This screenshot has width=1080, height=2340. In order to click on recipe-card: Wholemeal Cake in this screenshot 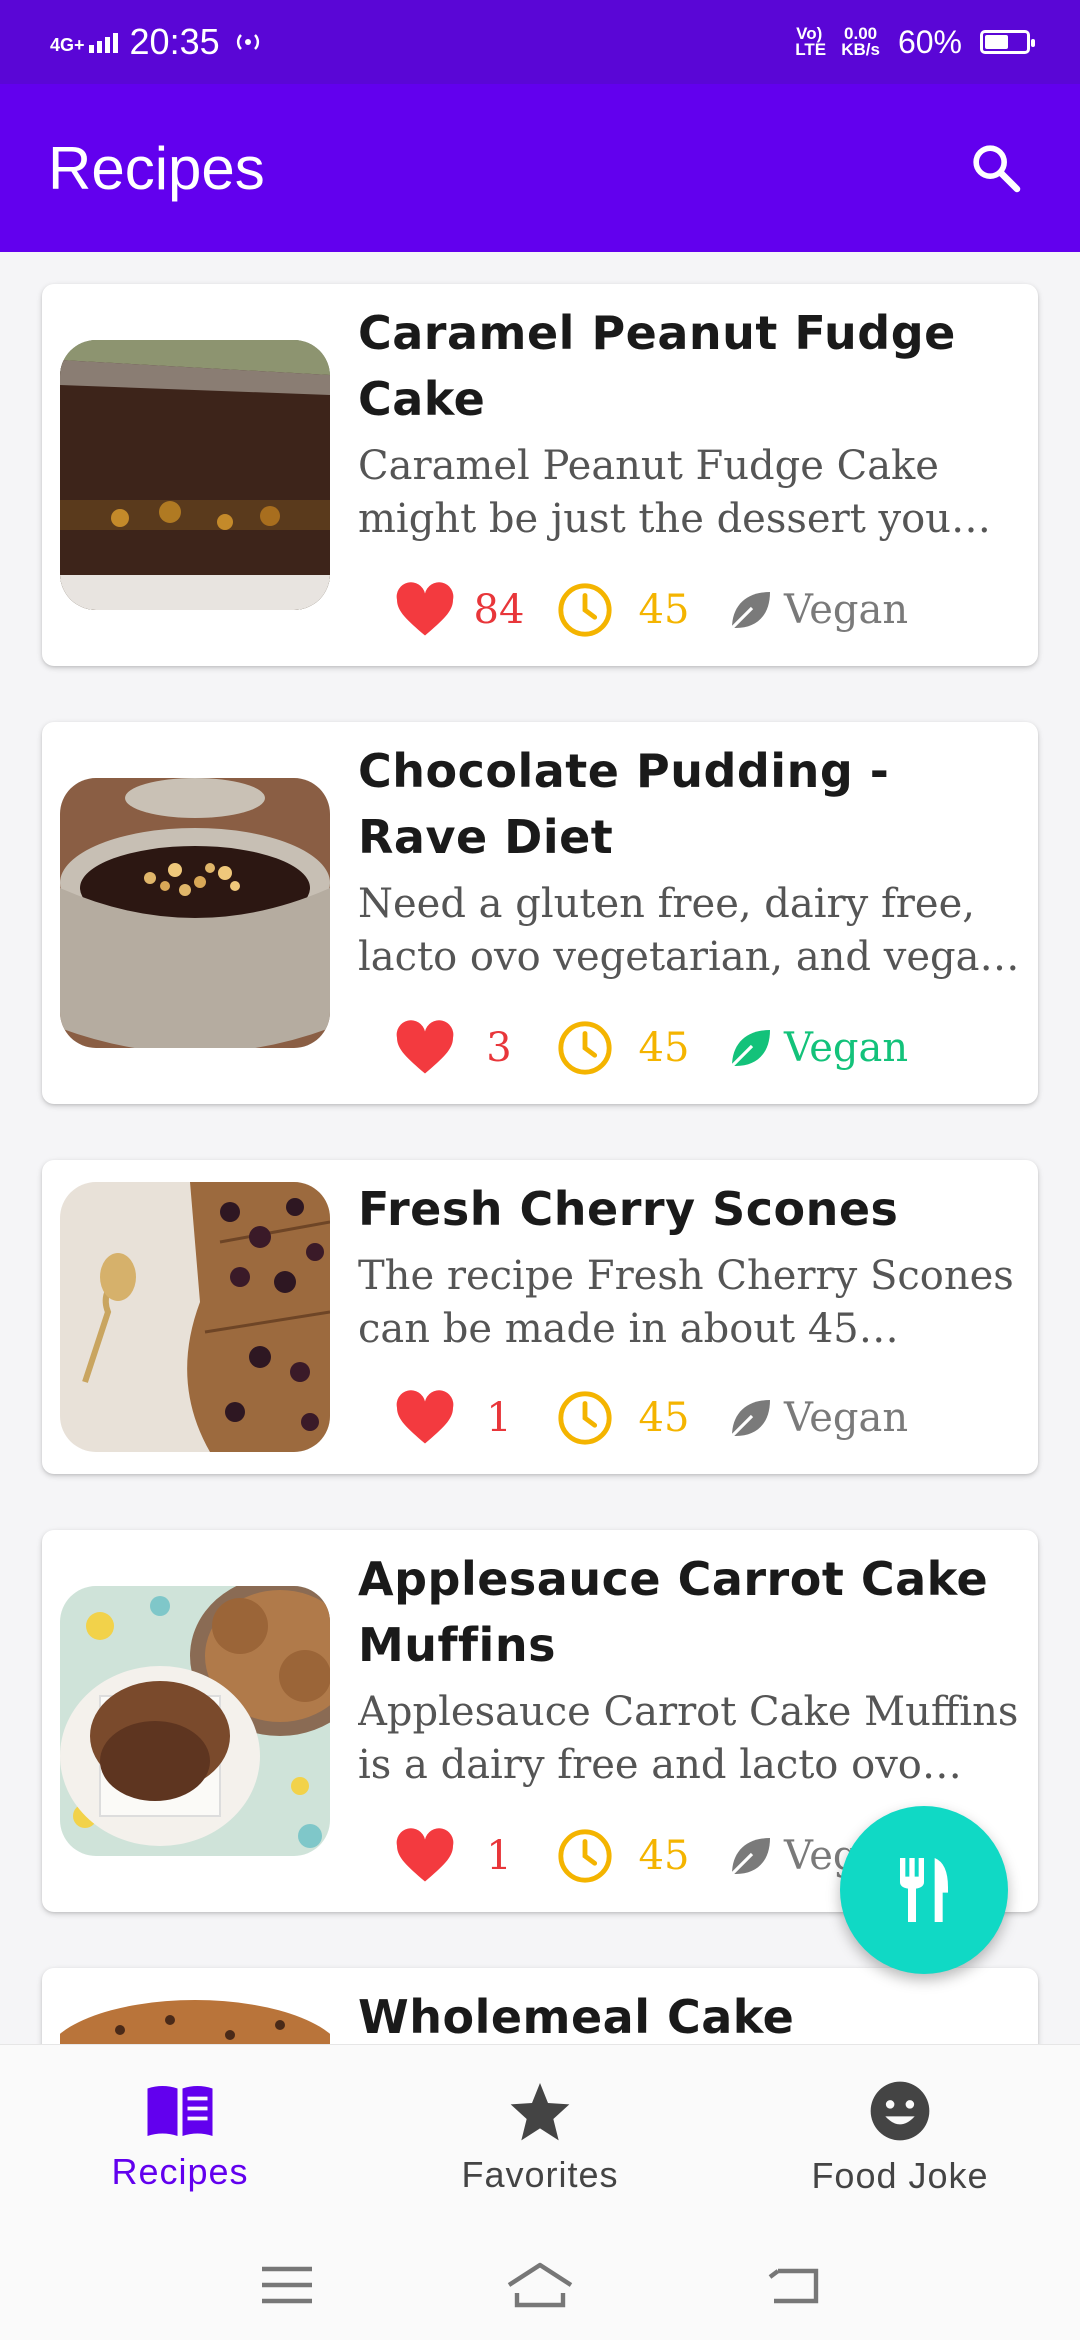, I will do `click(540, 2006)`.